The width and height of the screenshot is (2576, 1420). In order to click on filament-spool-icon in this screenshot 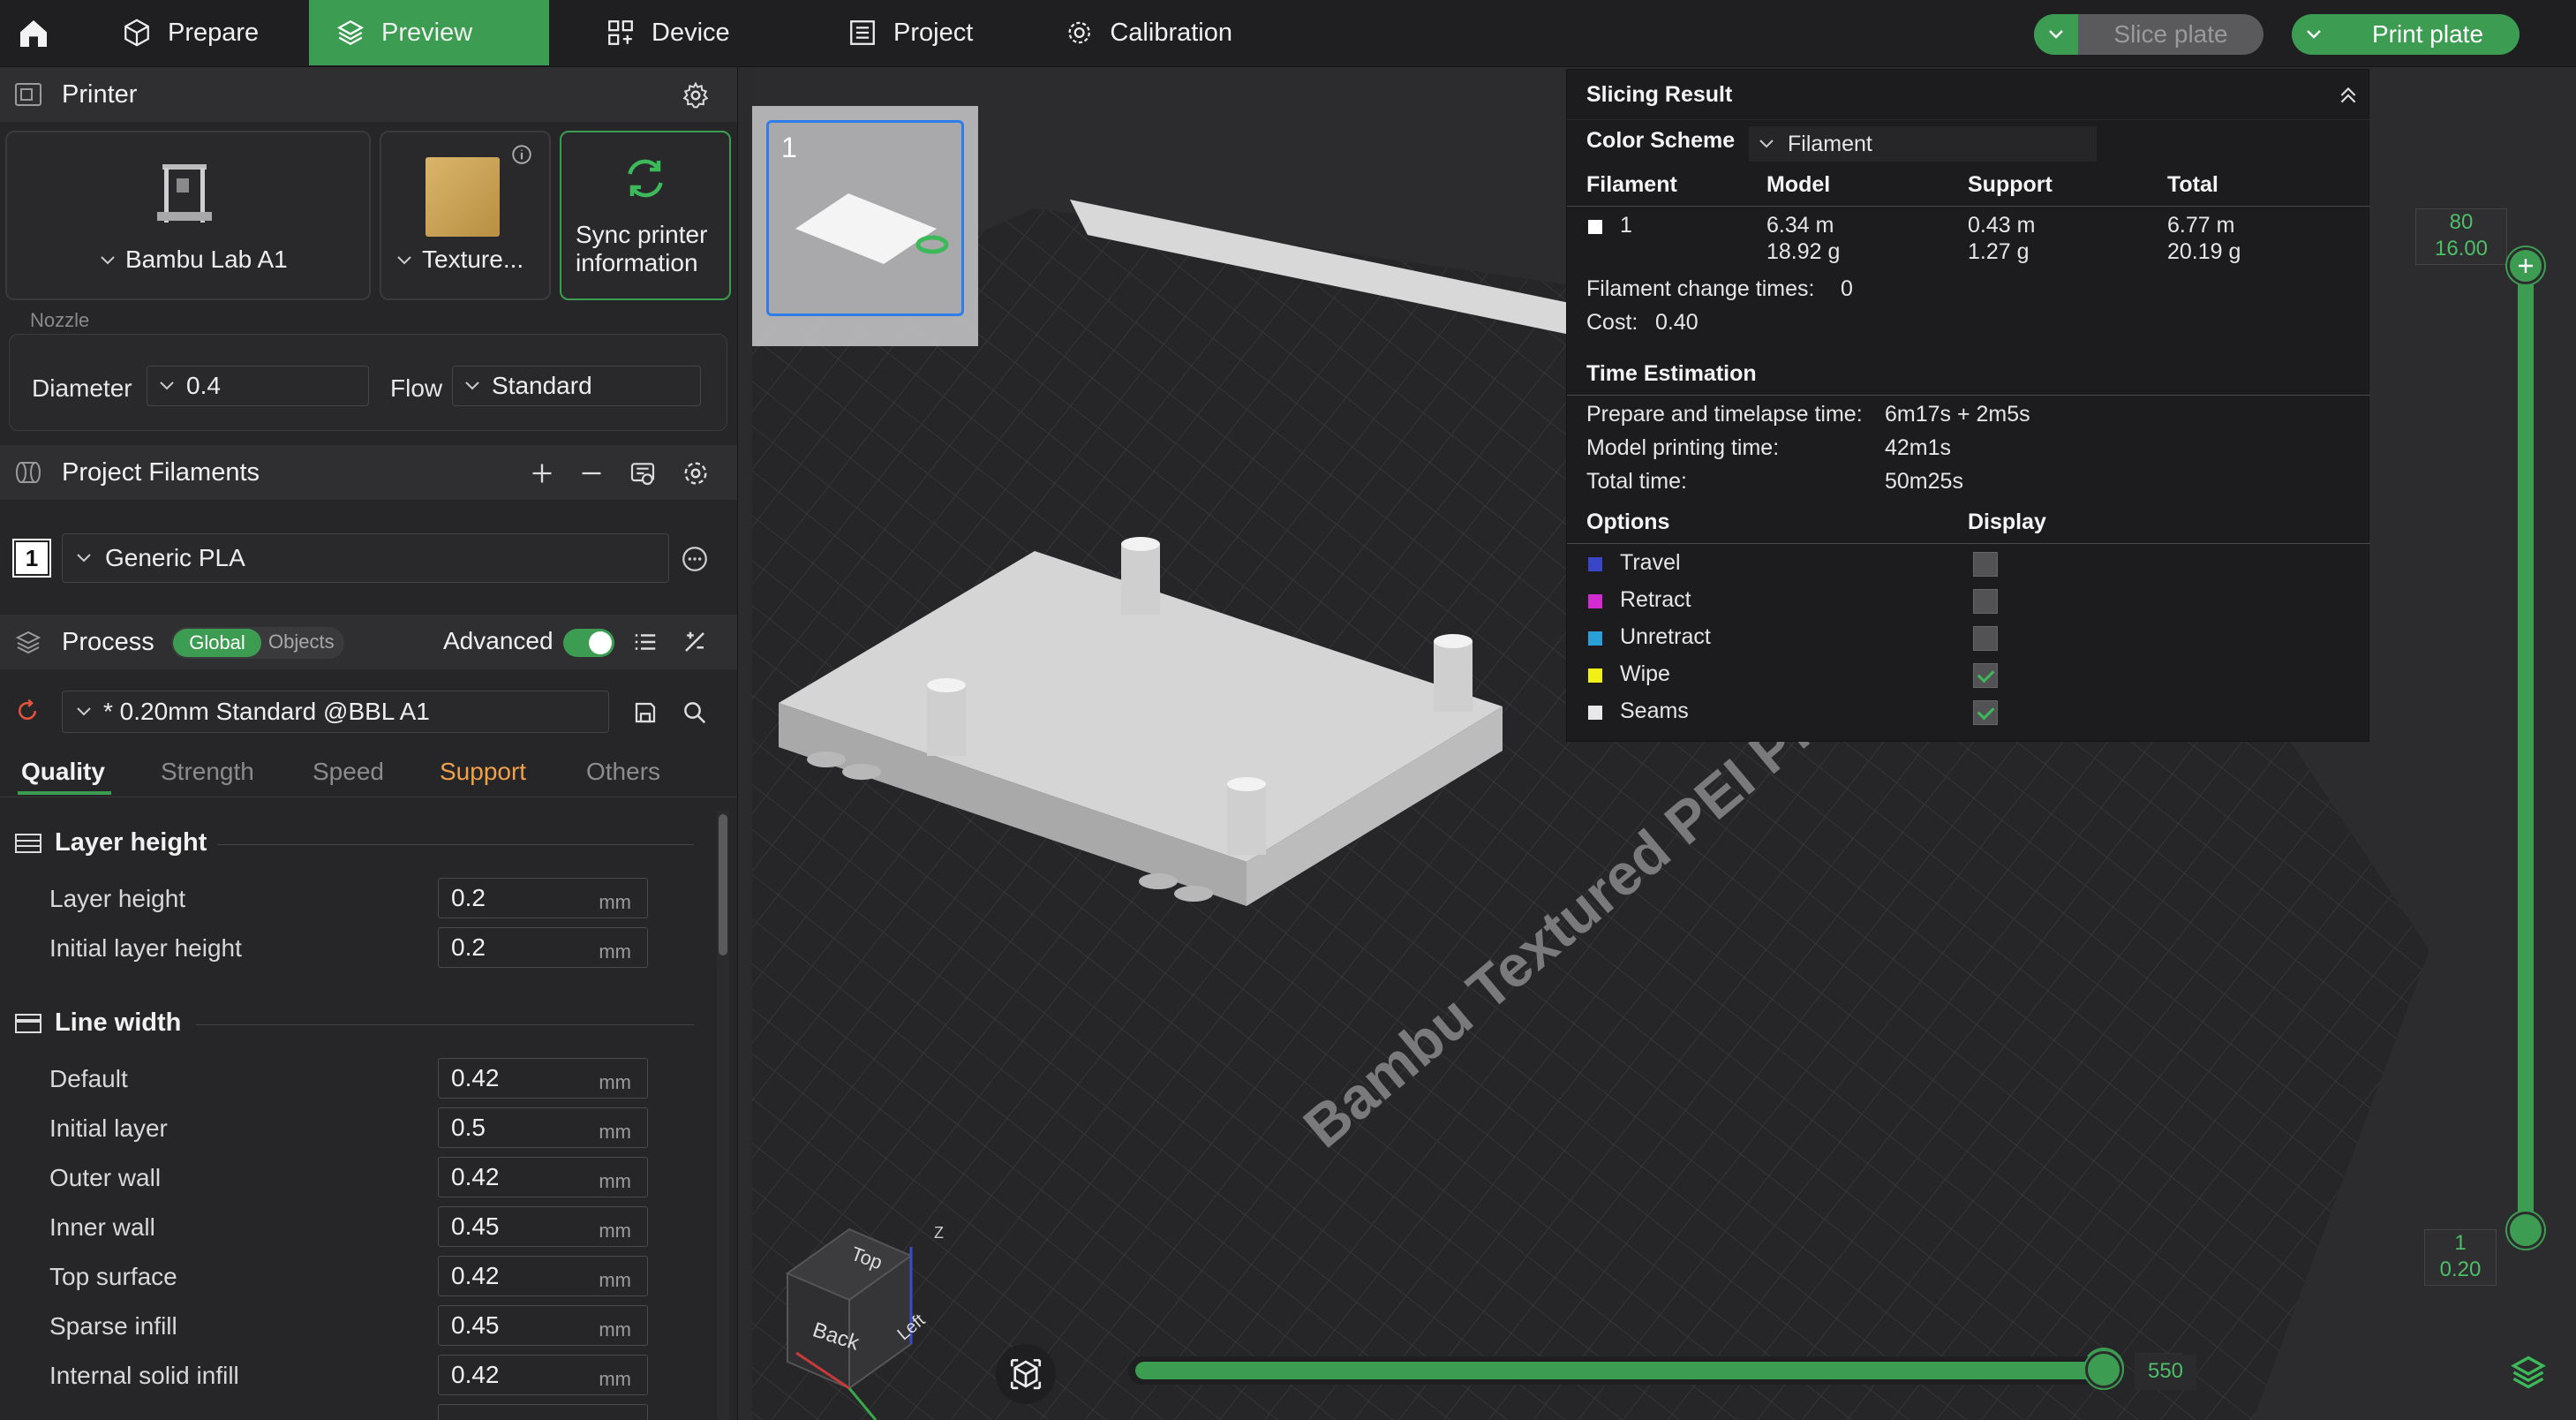, I will do `click(29, 473)`.